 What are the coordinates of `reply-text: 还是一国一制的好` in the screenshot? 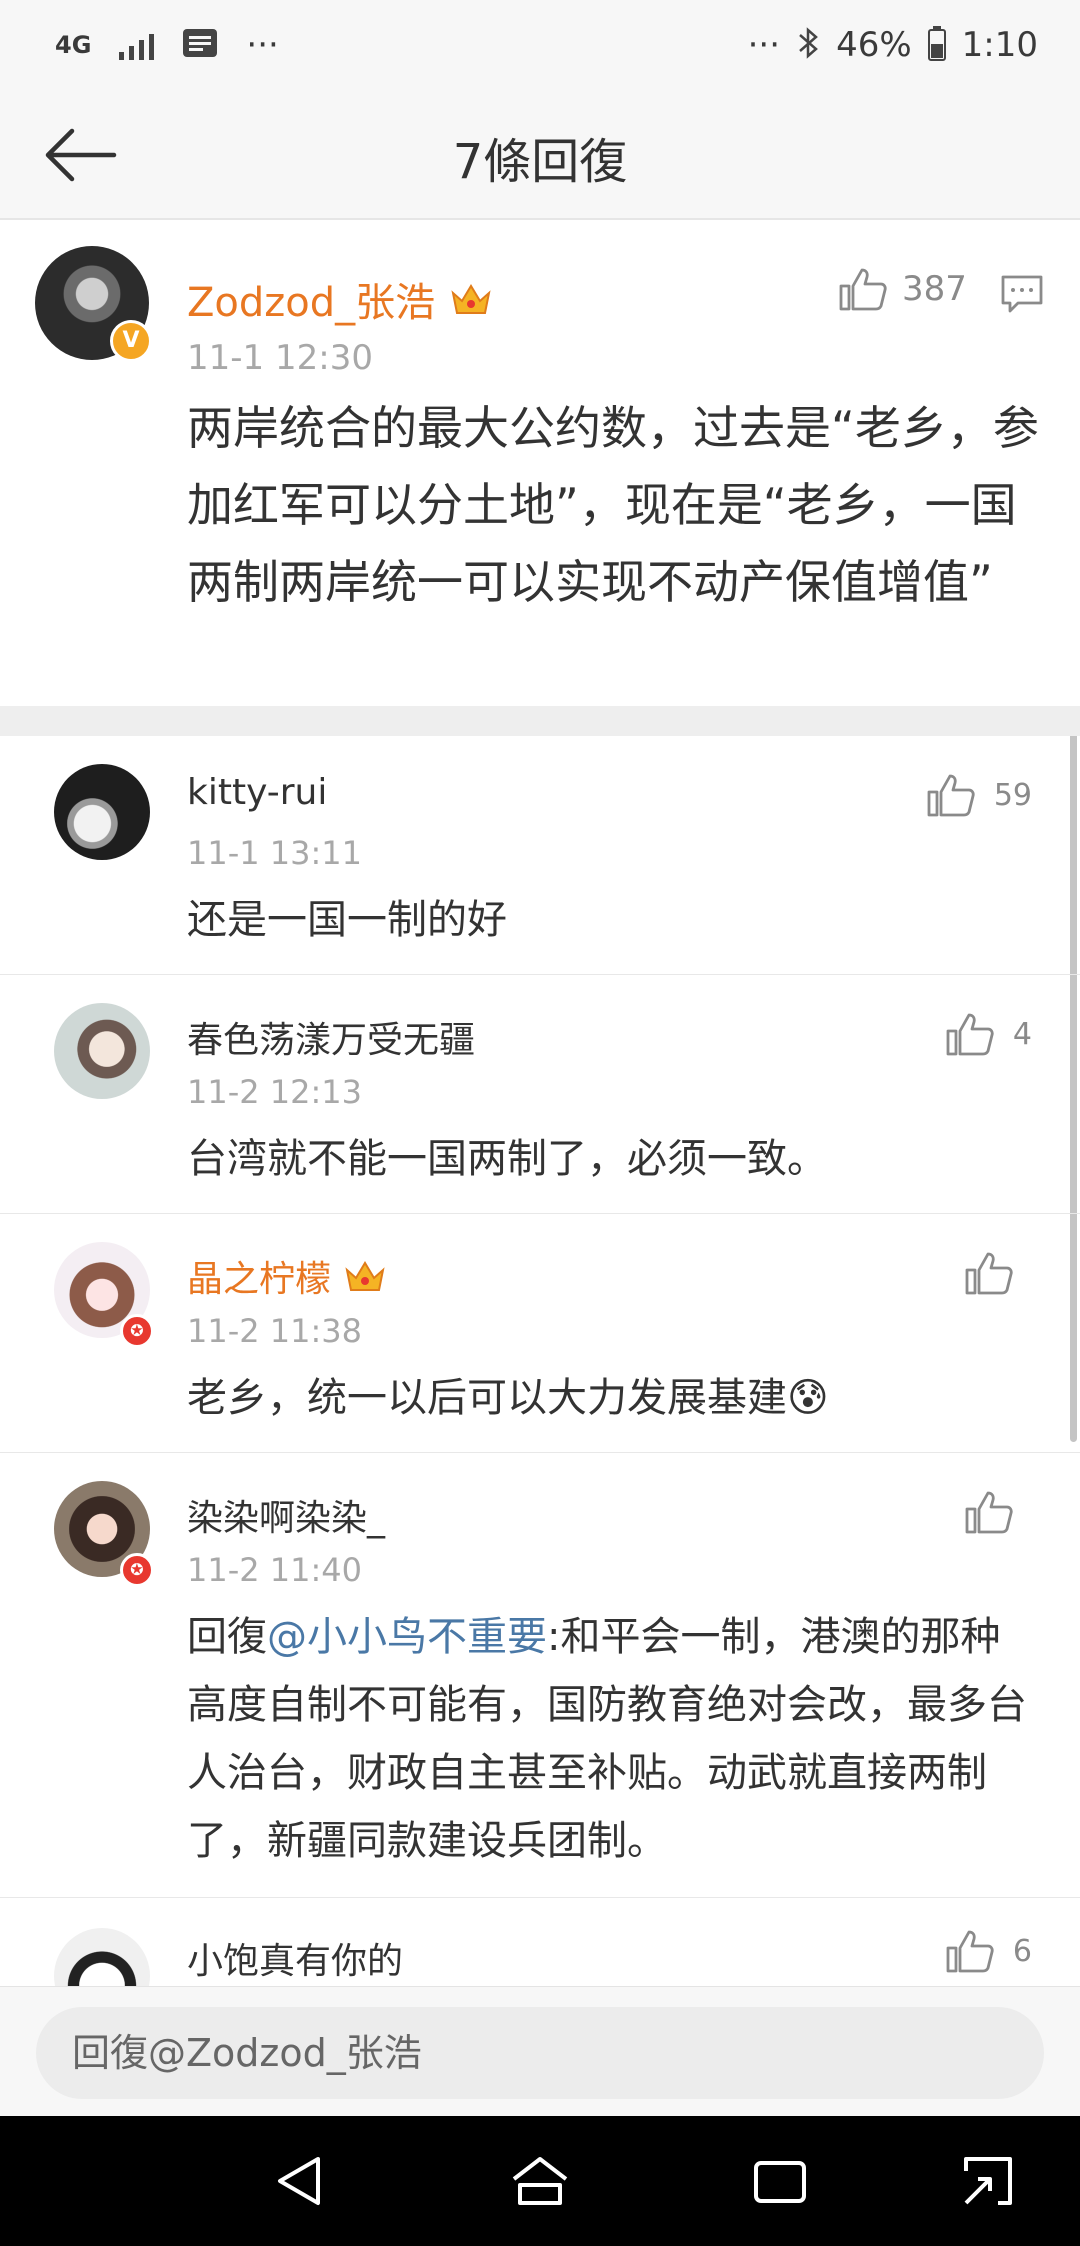 It's located at (347, 920).